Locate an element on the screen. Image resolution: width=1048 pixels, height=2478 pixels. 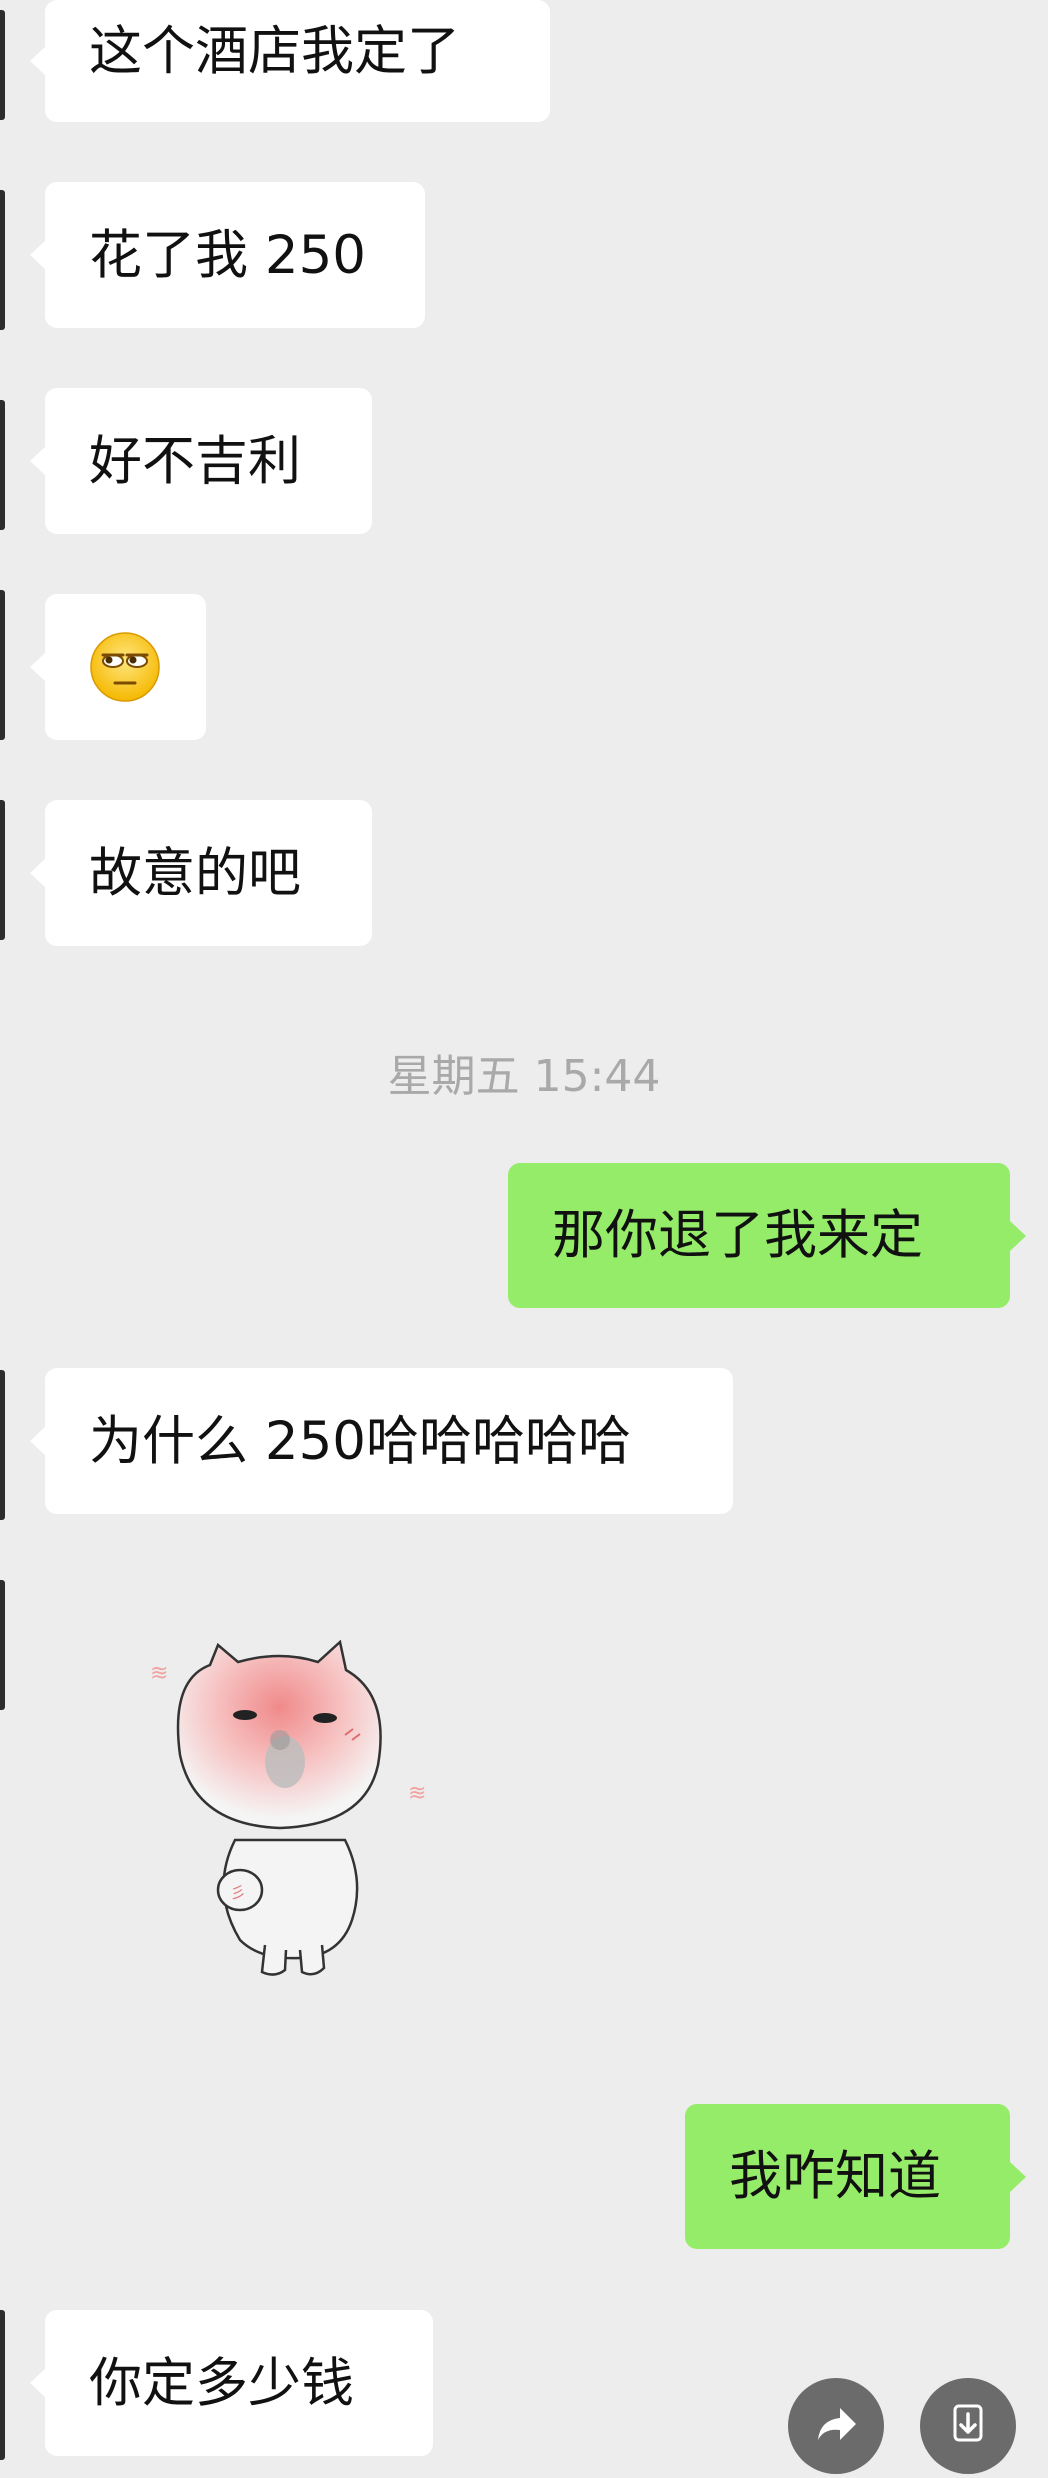
message-bubble-outgoing: 我咋知道 is located at coordinates (855, 2176).